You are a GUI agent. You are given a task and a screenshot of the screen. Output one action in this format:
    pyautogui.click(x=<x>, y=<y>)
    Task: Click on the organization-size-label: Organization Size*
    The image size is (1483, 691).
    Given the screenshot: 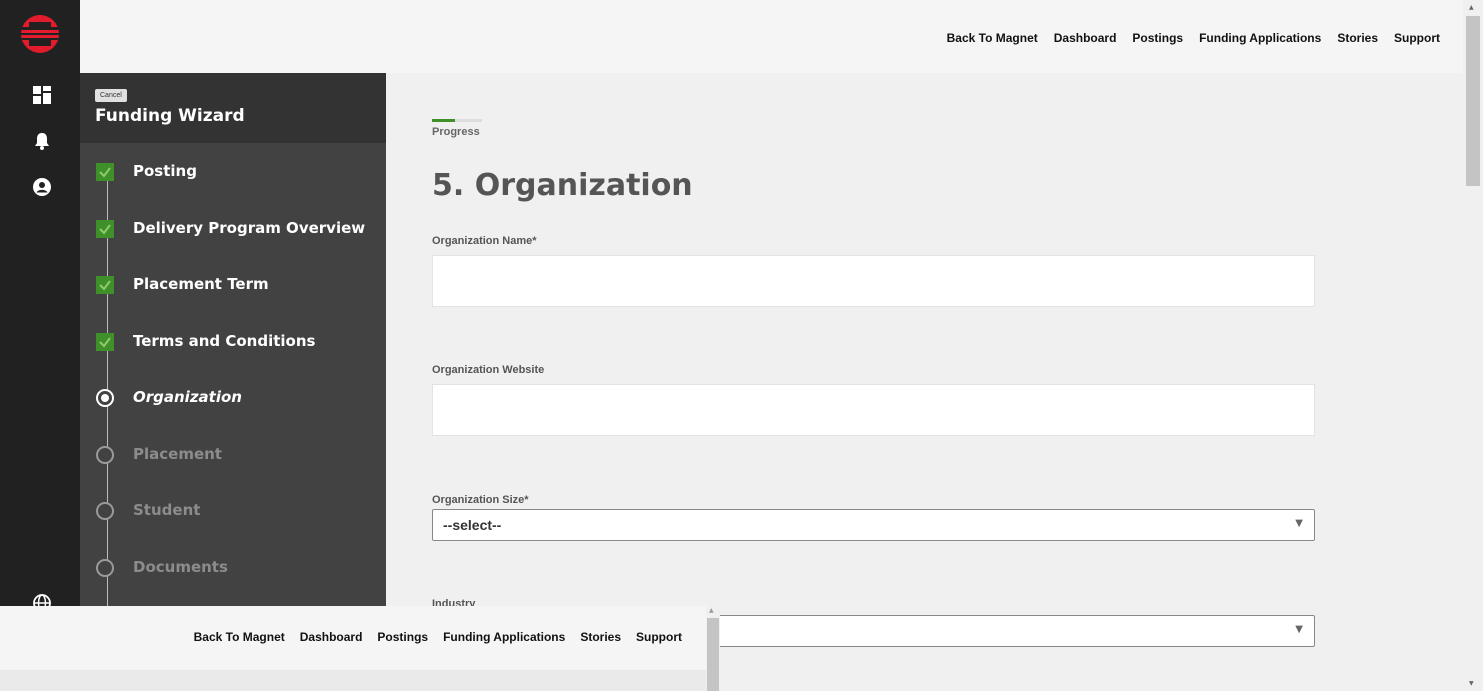 What is the action you would take?
    pyautogui.click(x=480, y=500)
    